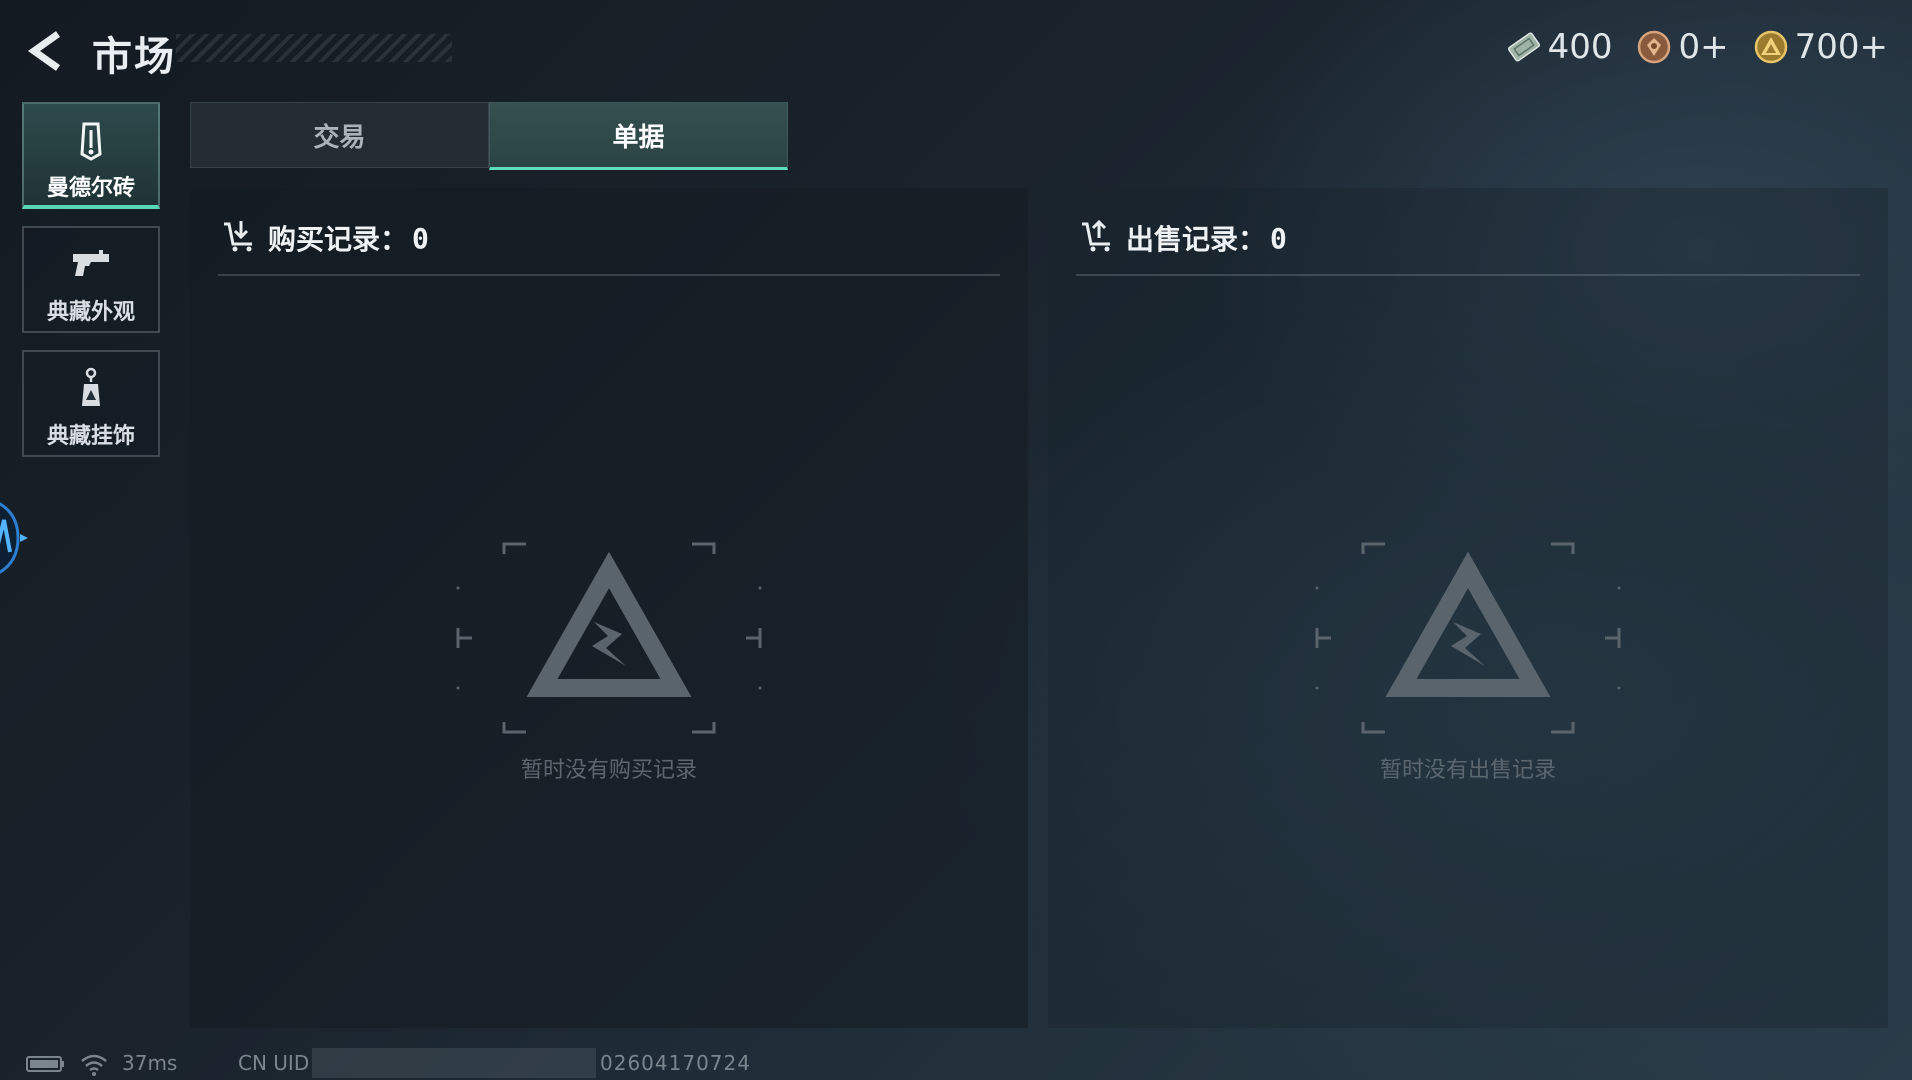 Image resolution: width=1912 pixels, height=1080 pixels. What do you see at coordinates (956, 50) in the screenshot?
I see `top-header: 市场 400 0+ 700+` at bounding box center [956, 50].